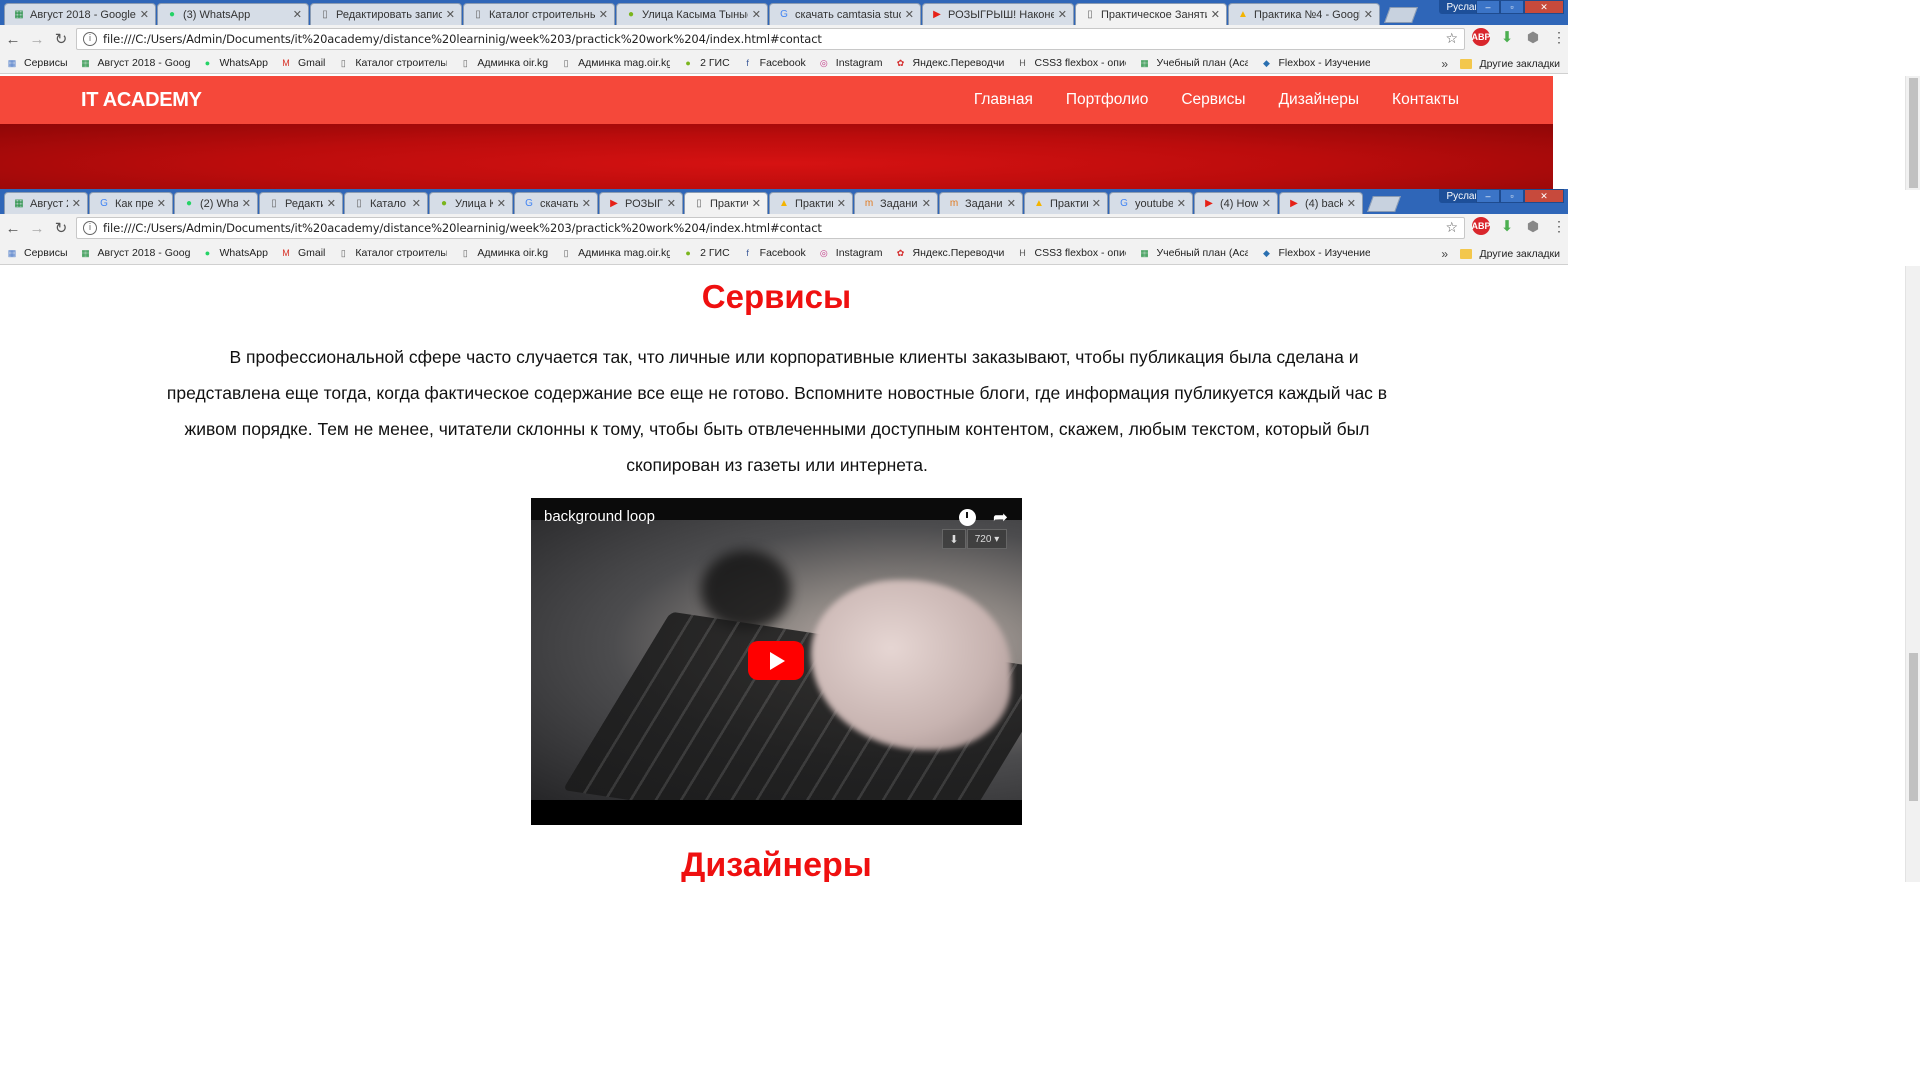  Describe the element at coordinates (46, 203) in the screenshot. I see `tab-0: ▦ Август 2 ✕` at that location.